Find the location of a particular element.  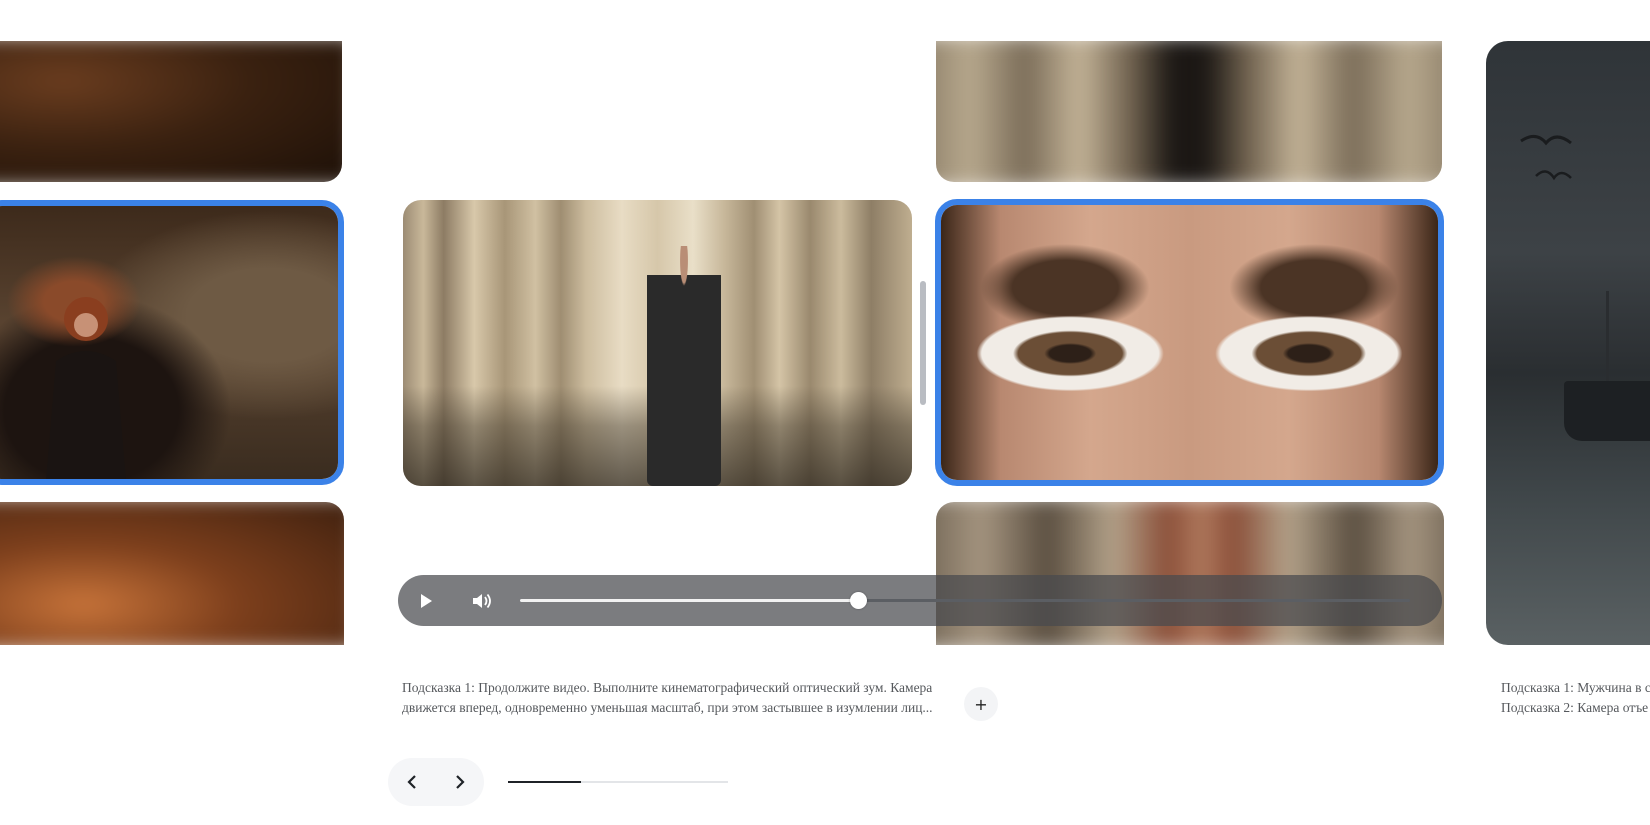

seek-bar is located at coordinates (965, 600).